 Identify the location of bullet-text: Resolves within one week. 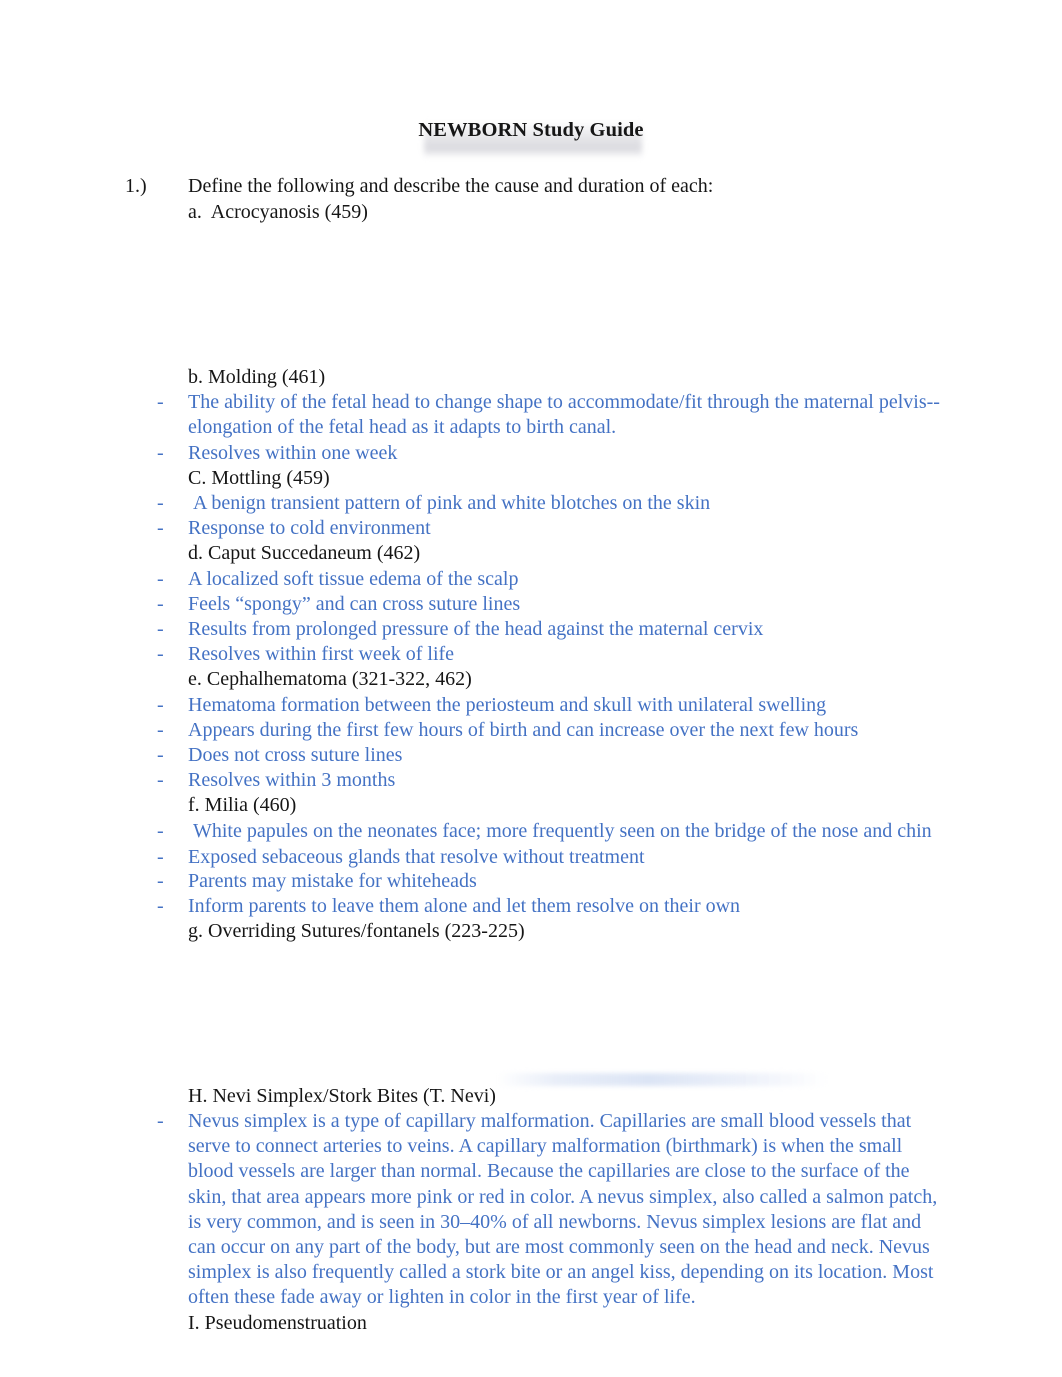
(293, 453).